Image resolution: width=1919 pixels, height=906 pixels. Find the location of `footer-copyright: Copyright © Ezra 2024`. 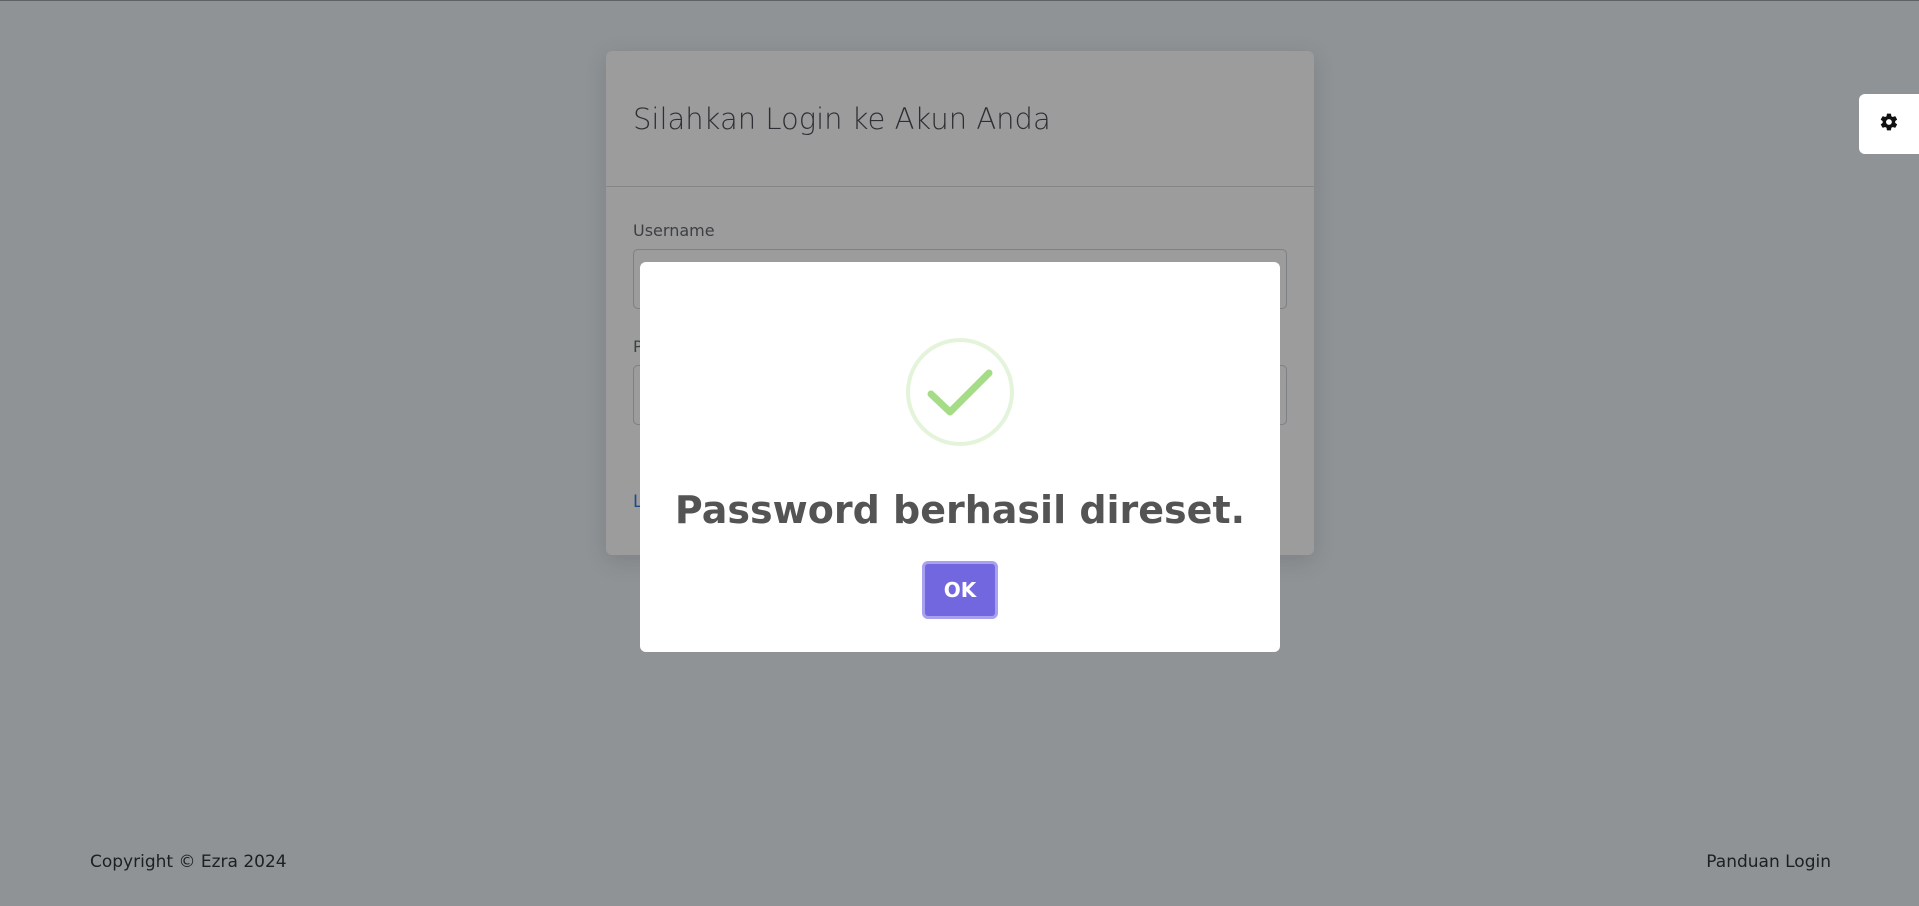

footer-copyright: Copyright © Ezra 2024 is located at coordinates (188, 862).